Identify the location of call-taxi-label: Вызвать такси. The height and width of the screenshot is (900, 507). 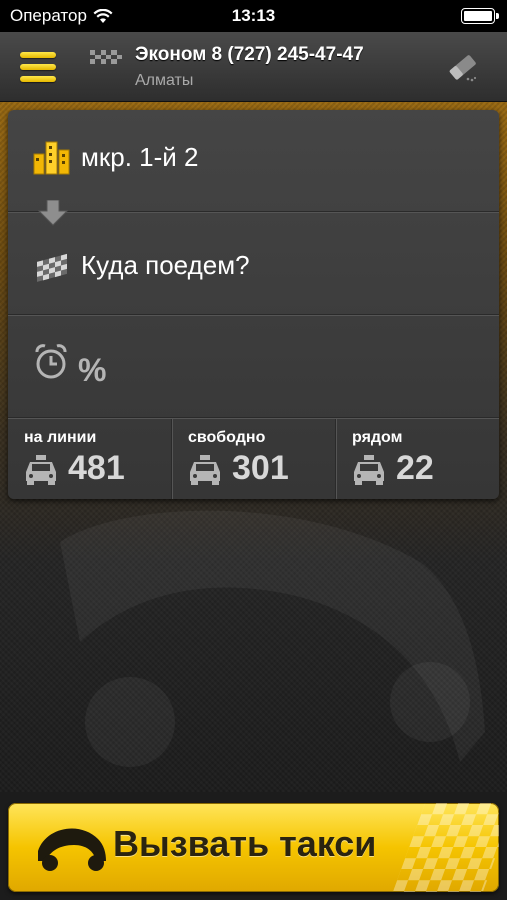
(245, 843).